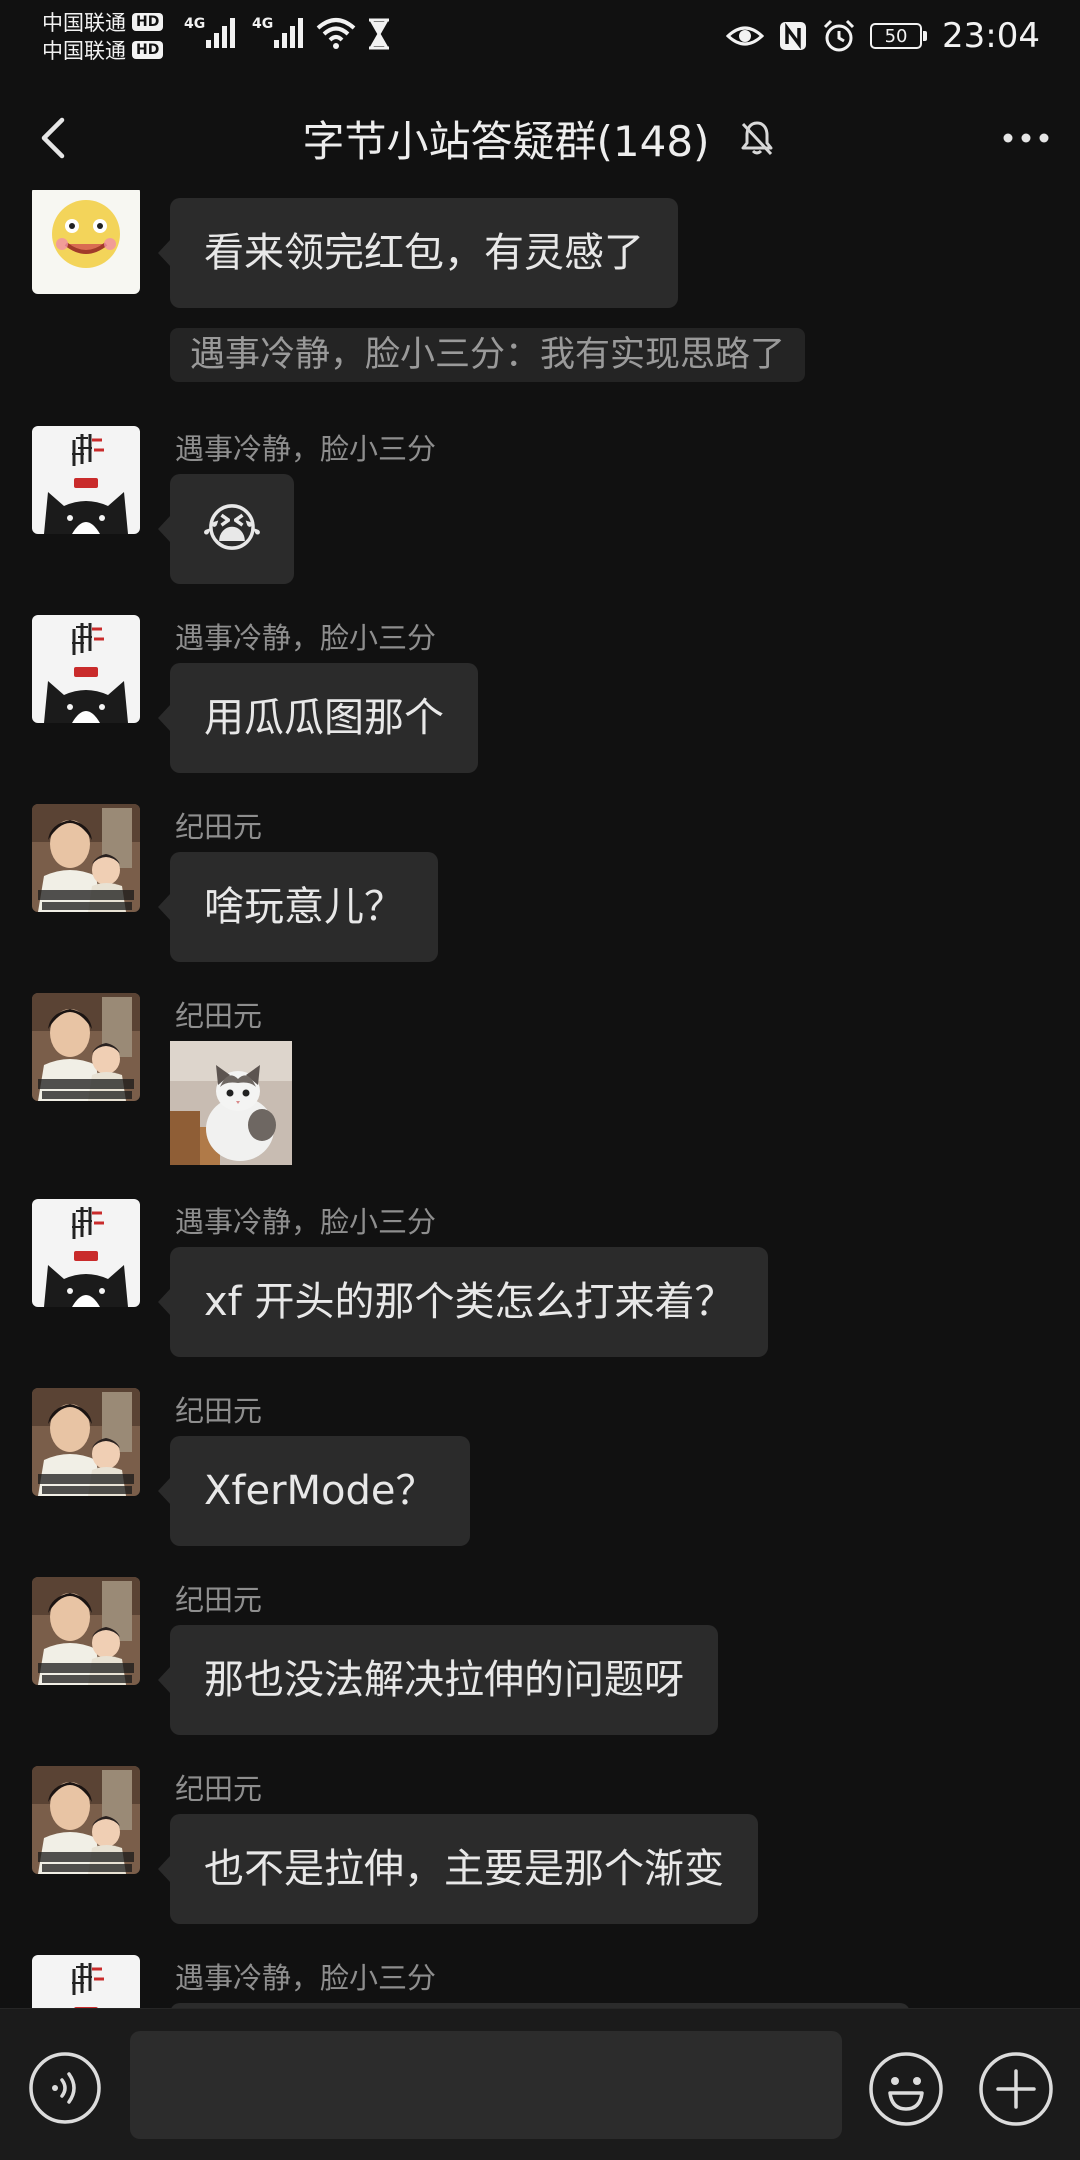 This screenshot has height=2160, width=1080. What do you see at coordinates (379, 34) in the screenshot?
I see `hourglass-icon` at bounding box center [379, 34].